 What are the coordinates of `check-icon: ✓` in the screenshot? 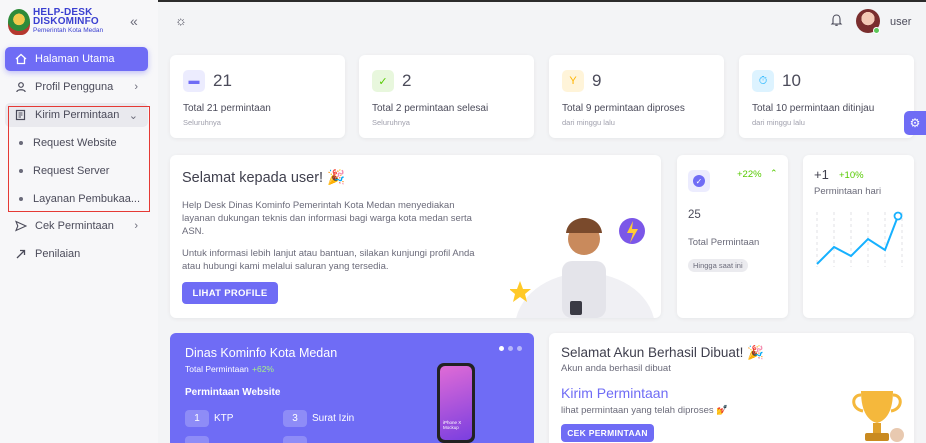 It's located at (383, 81).